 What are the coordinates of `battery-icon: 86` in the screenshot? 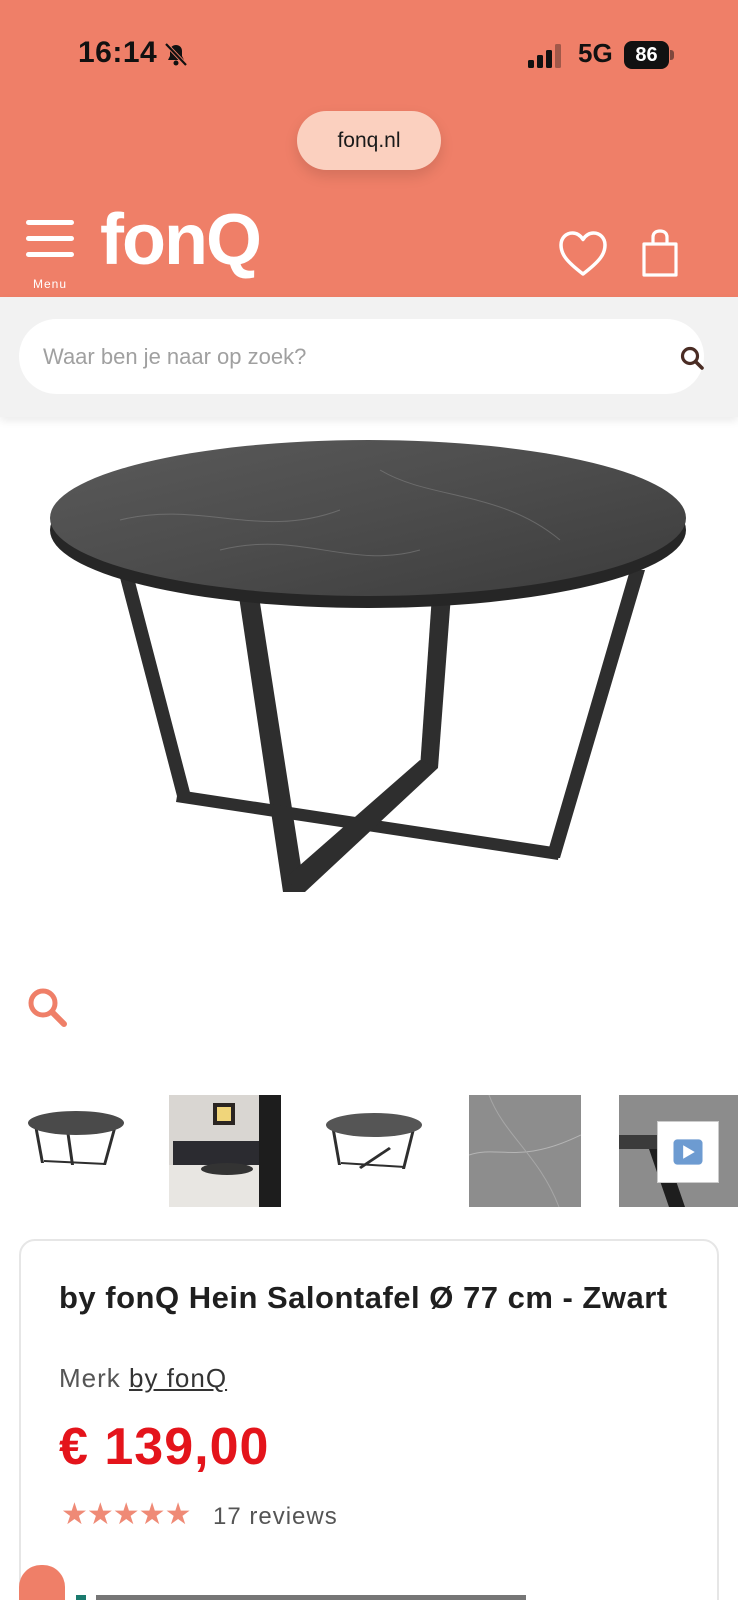 It's located at (649, 55).